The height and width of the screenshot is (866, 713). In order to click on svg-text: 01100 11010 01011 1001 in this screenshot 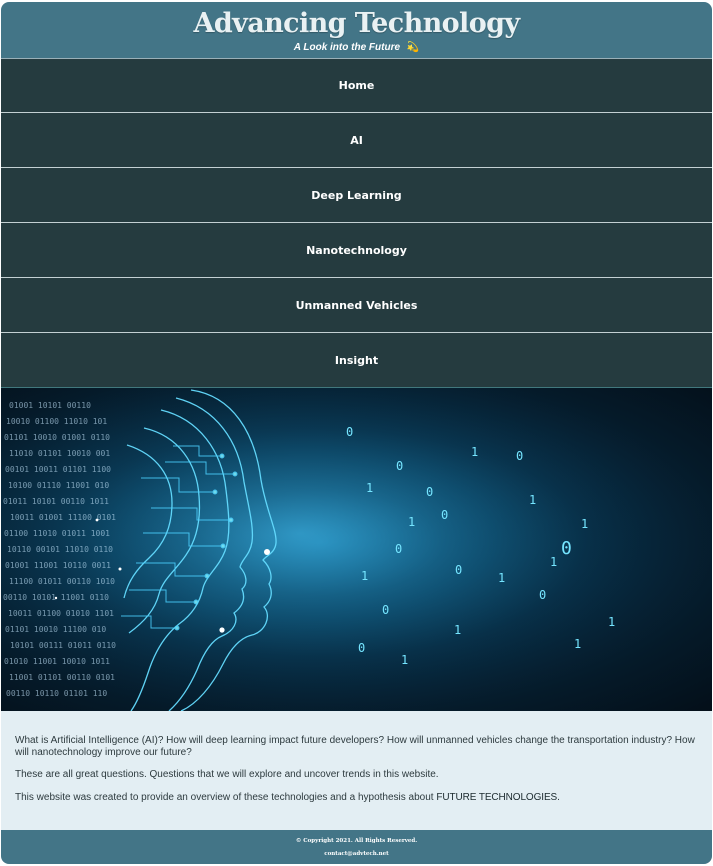, I will do `click(57, 533)`.